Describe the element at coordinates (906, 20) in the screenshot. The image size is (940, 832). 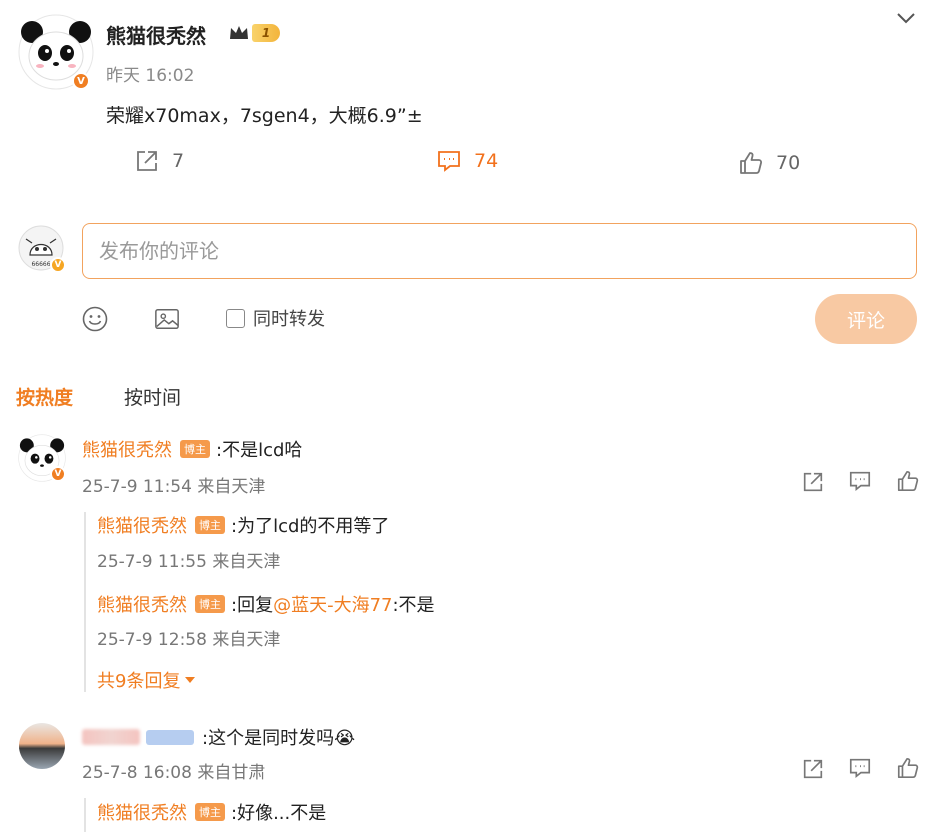
I see `collapse-chevron-icon` at that location.